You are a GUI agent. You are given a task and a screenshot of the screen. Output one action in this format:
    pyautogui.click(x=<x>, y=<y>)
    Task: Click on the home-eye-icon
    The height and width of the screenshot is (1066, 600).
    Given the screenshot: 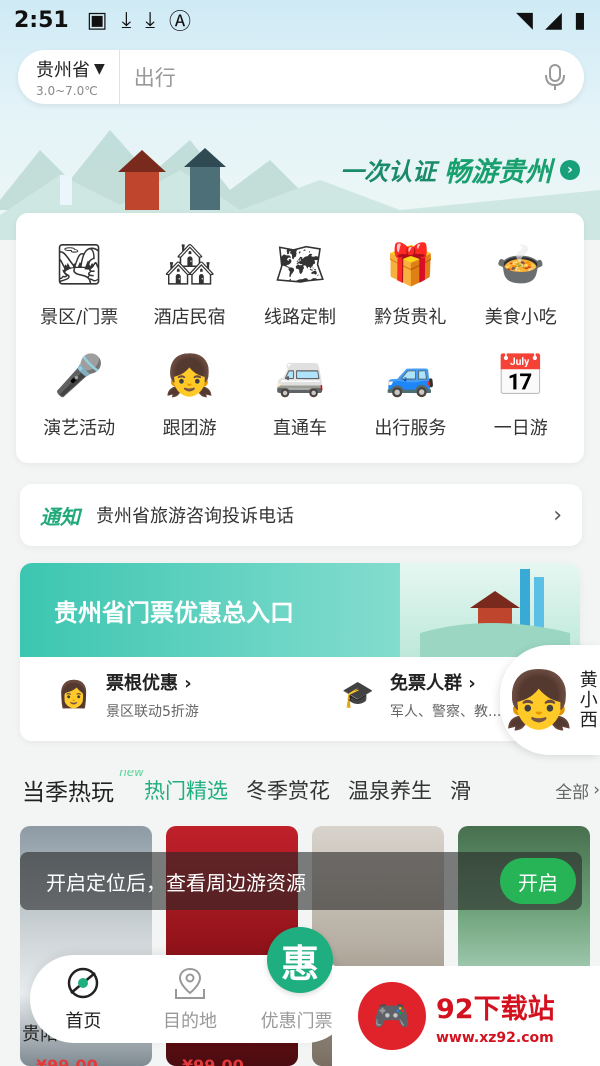 What is the action you would take?
    pyautogui.click(x=83, y=983)
    